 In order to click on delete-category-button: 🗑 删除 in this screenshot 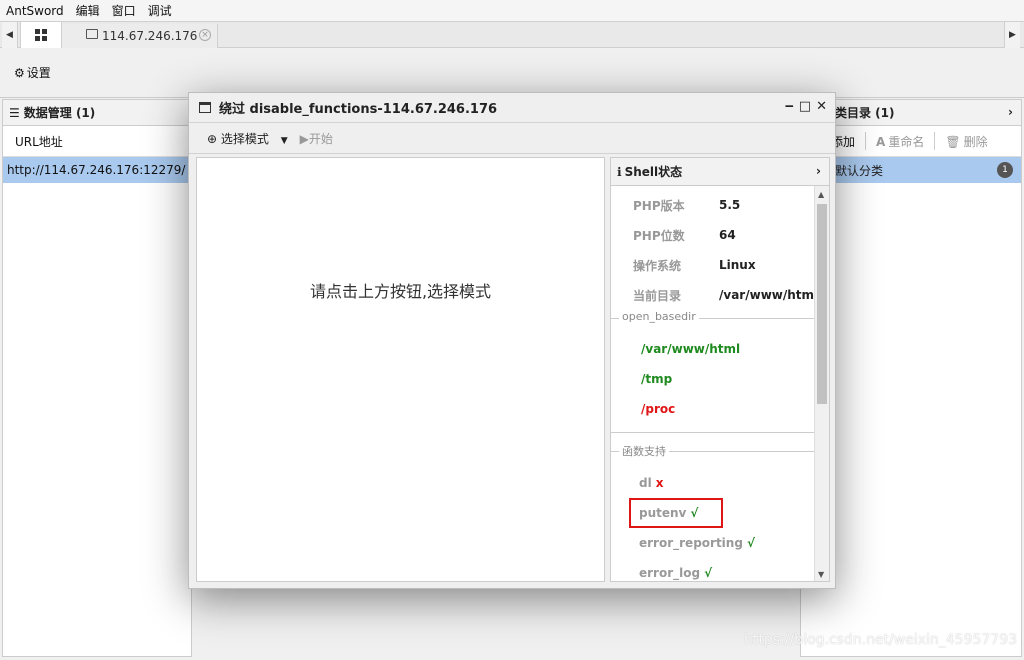, I will do `click(966, 141)`.